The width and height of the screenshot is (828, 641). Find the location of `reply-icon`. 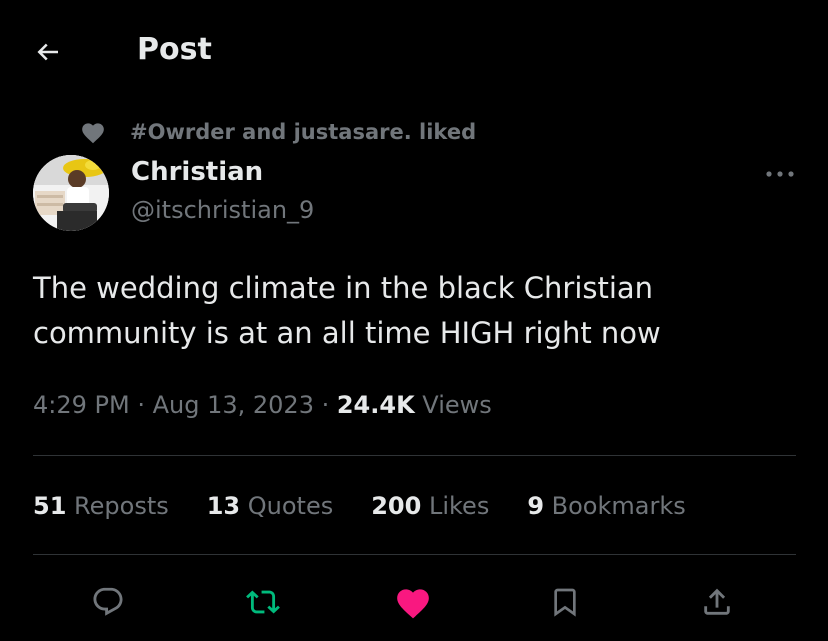

reply-icon is located at coordinates (108, 601).